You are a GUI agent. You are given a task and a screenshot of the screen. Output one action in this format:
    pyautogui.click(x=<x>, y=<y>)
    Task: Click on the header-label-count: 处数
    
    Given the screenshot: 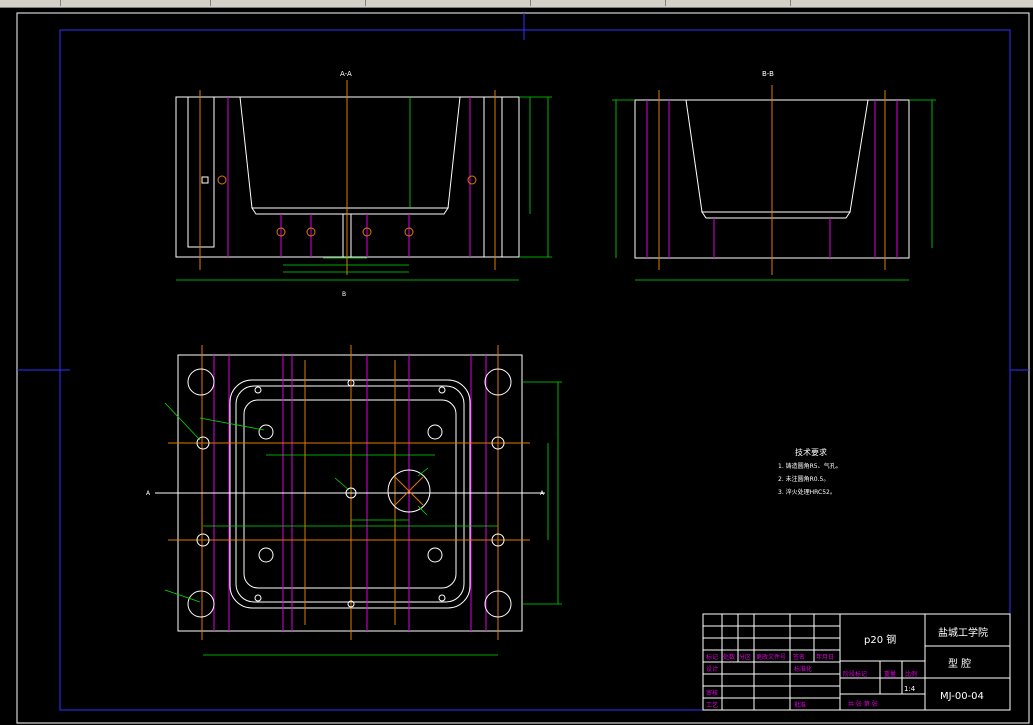 What is the action you would take?
    pyautogui.click(x=729, y=657)
    